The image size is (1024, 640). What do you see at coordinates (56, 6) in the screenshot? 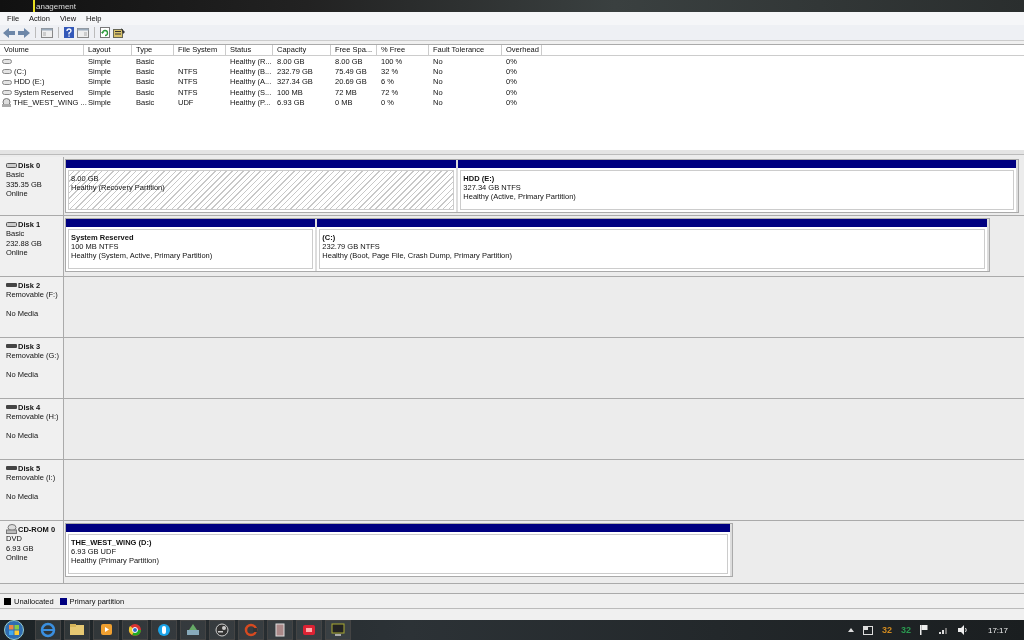
I see `window-title: anagement` at bounding box center [56, 6].